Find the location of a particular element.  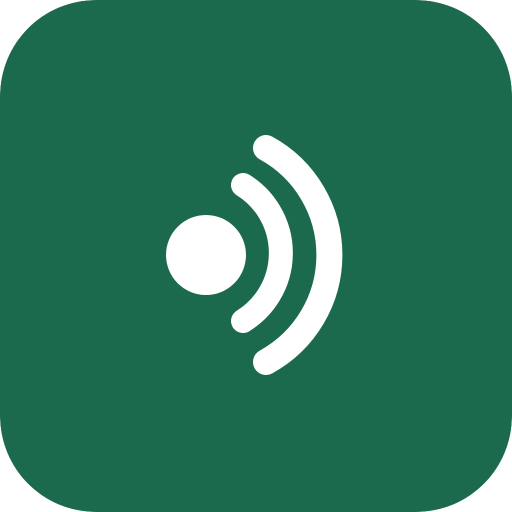

signal-source-dot is located at coordinates (206, 255).